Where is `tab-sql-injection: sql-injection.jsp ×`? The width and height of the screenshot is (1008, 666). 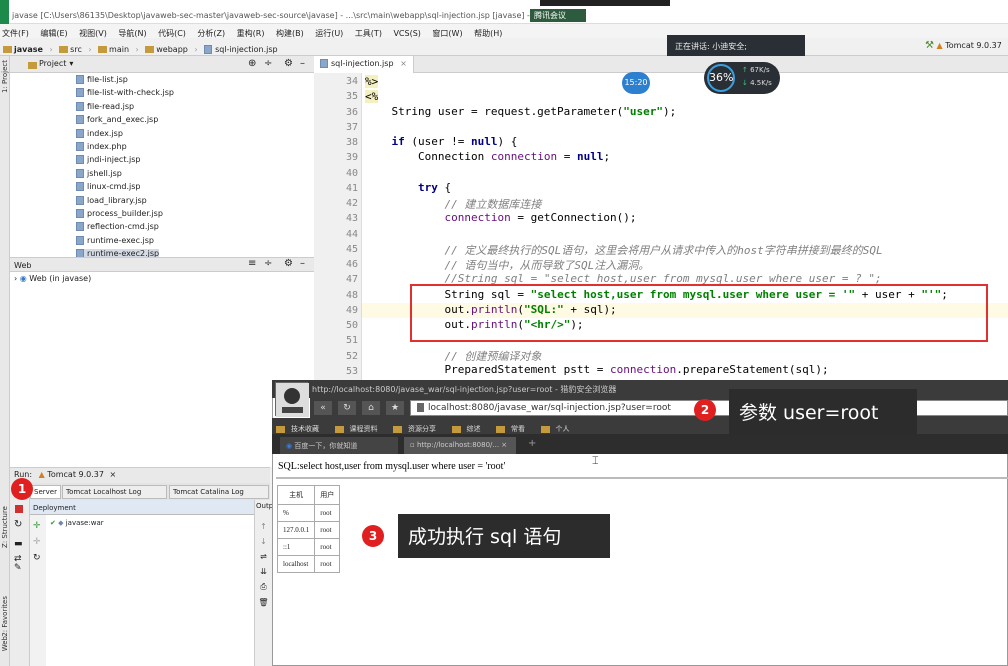
tab-sql-injection: sql-injection.jsp × is located at coordinates (364, 64).